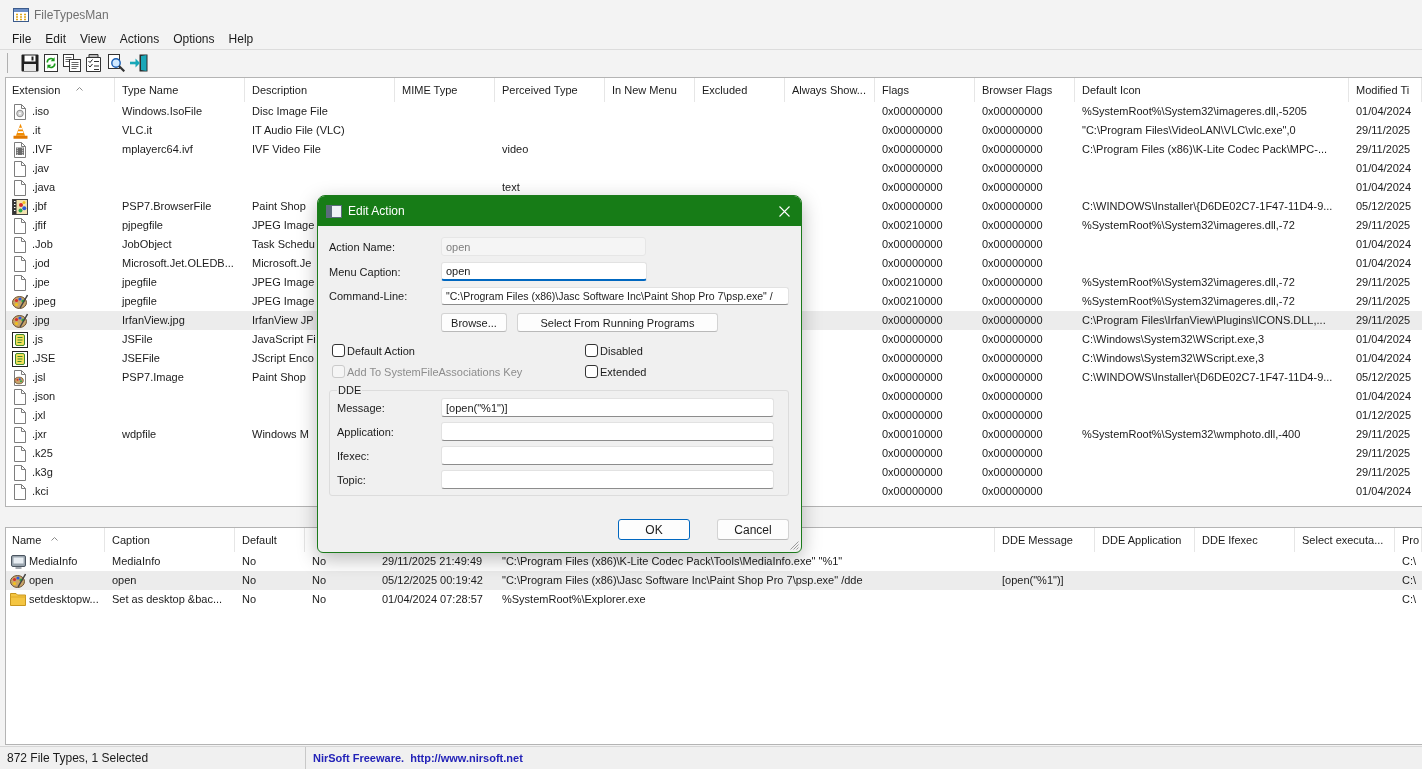 The height and width of the screenshot is (769, 1422). What do you see at coordinates (445, 90) in the screenshot?
I see `column-header: MIME Type` at bounding box center [445, 90].